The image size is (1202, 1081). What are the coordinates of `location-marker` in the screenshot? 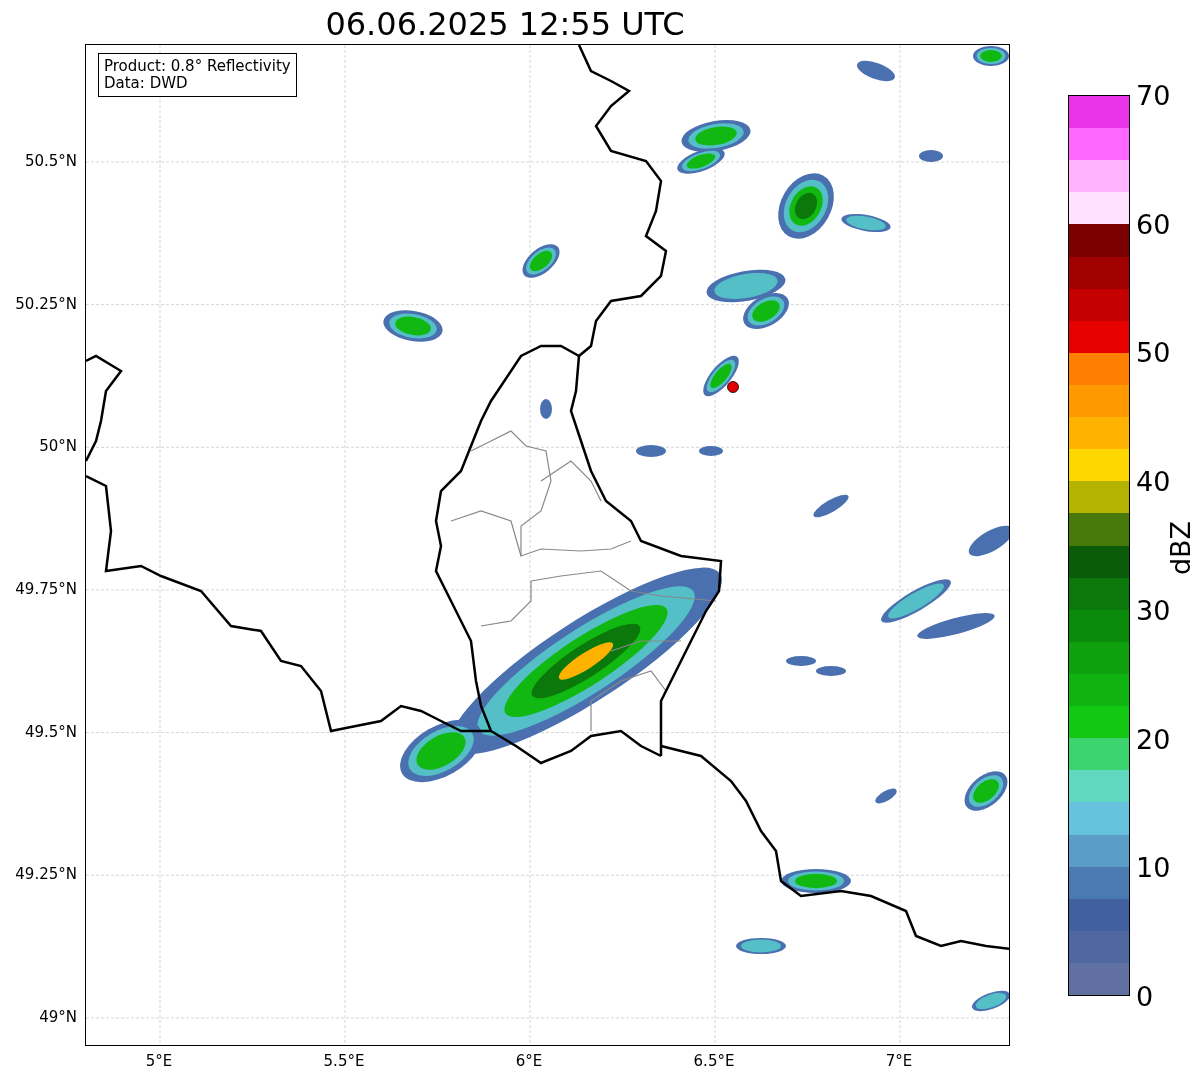 It's located at (733, 387).